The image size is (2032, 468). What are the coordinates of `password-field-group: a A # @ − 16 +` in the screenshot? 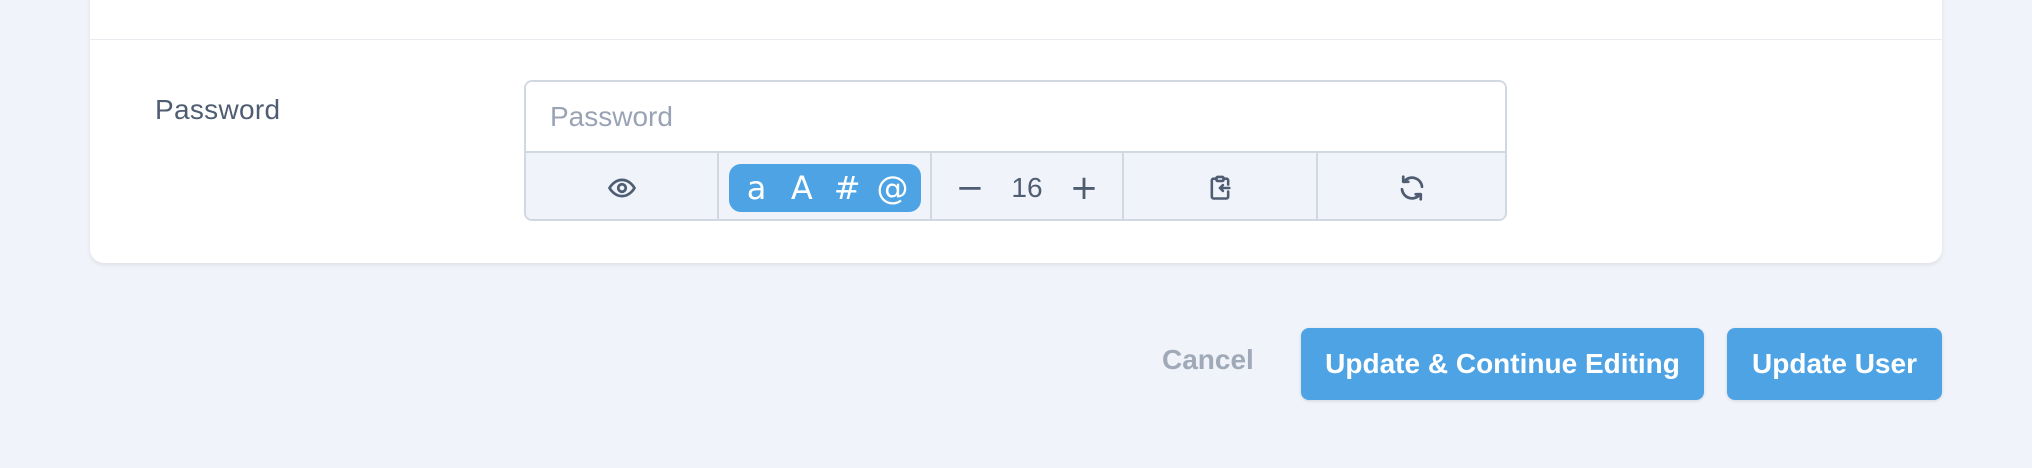 It's located at (1015, 150).